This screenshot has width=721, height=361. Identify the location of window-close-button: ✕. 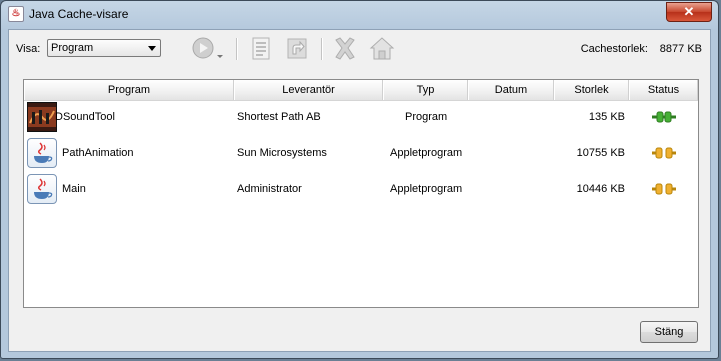
(689, 12).